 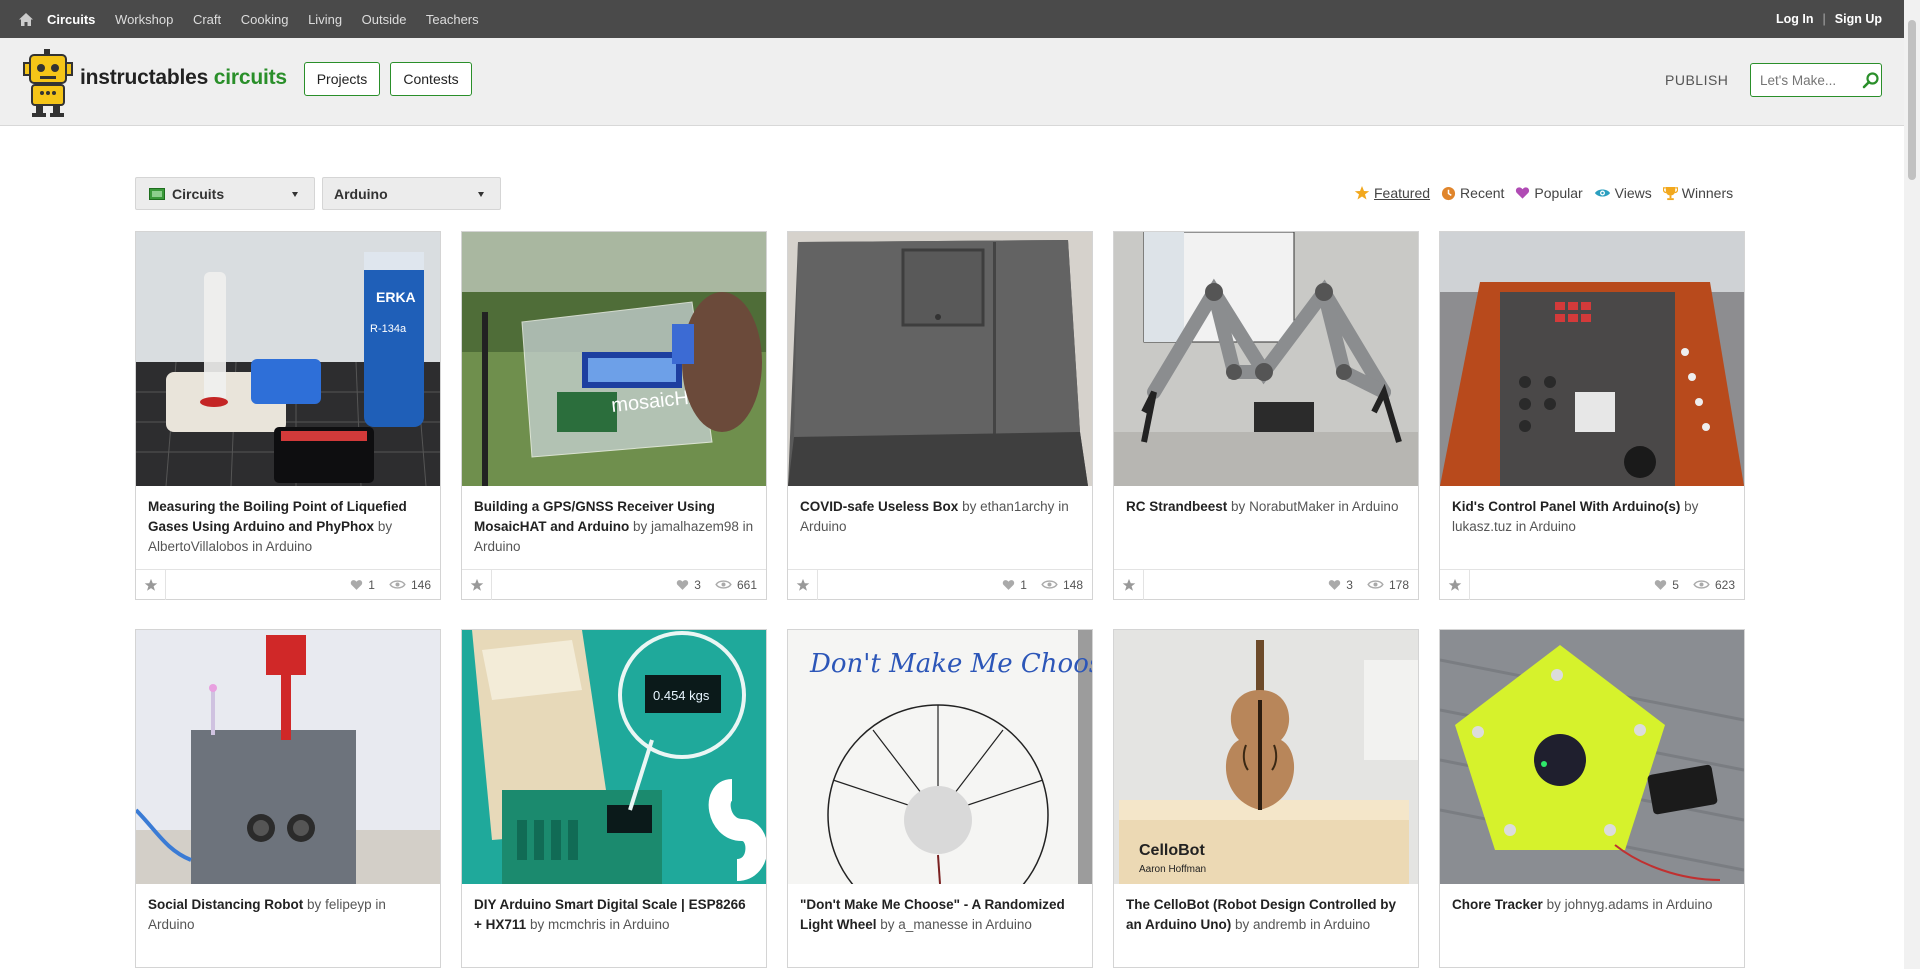 I want to click on nav-outside: Outside, so click(x=384, y=19).